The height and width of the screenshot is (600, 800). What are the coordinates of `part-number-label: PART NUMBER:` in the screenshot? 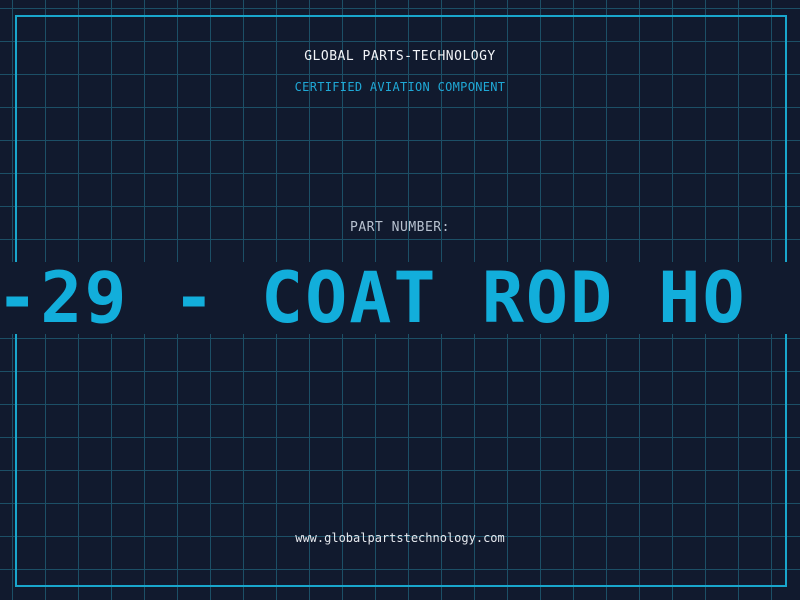 It's located at (400, 227).